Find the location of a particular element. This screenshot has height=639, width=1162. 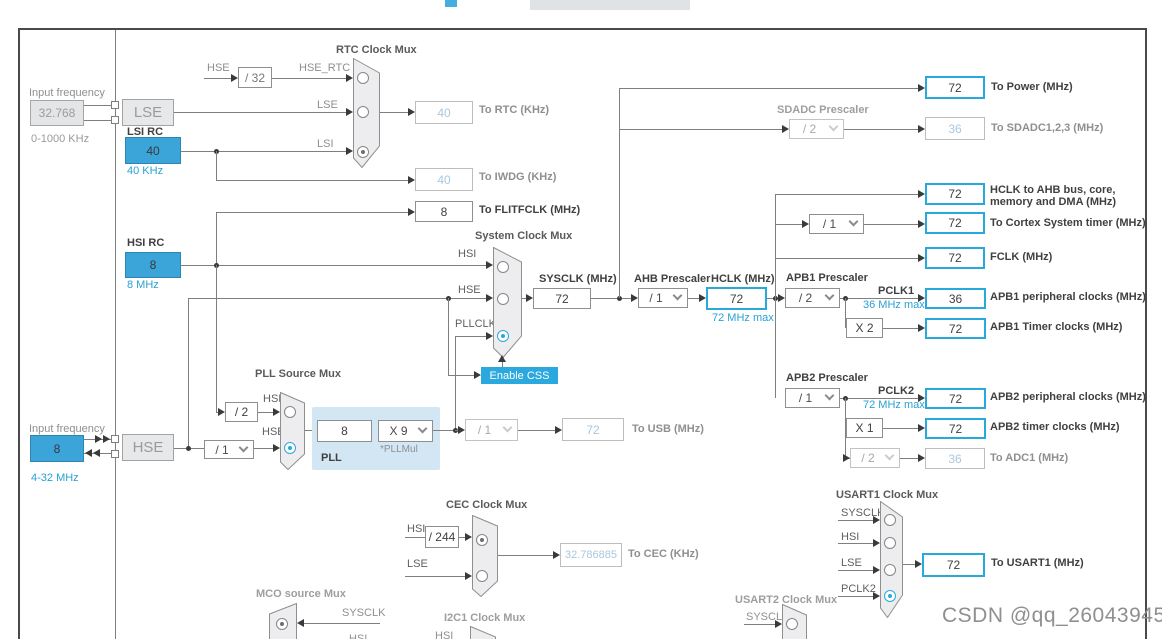

pll-mux-hsi-radio is located at coordinates (290, 412).